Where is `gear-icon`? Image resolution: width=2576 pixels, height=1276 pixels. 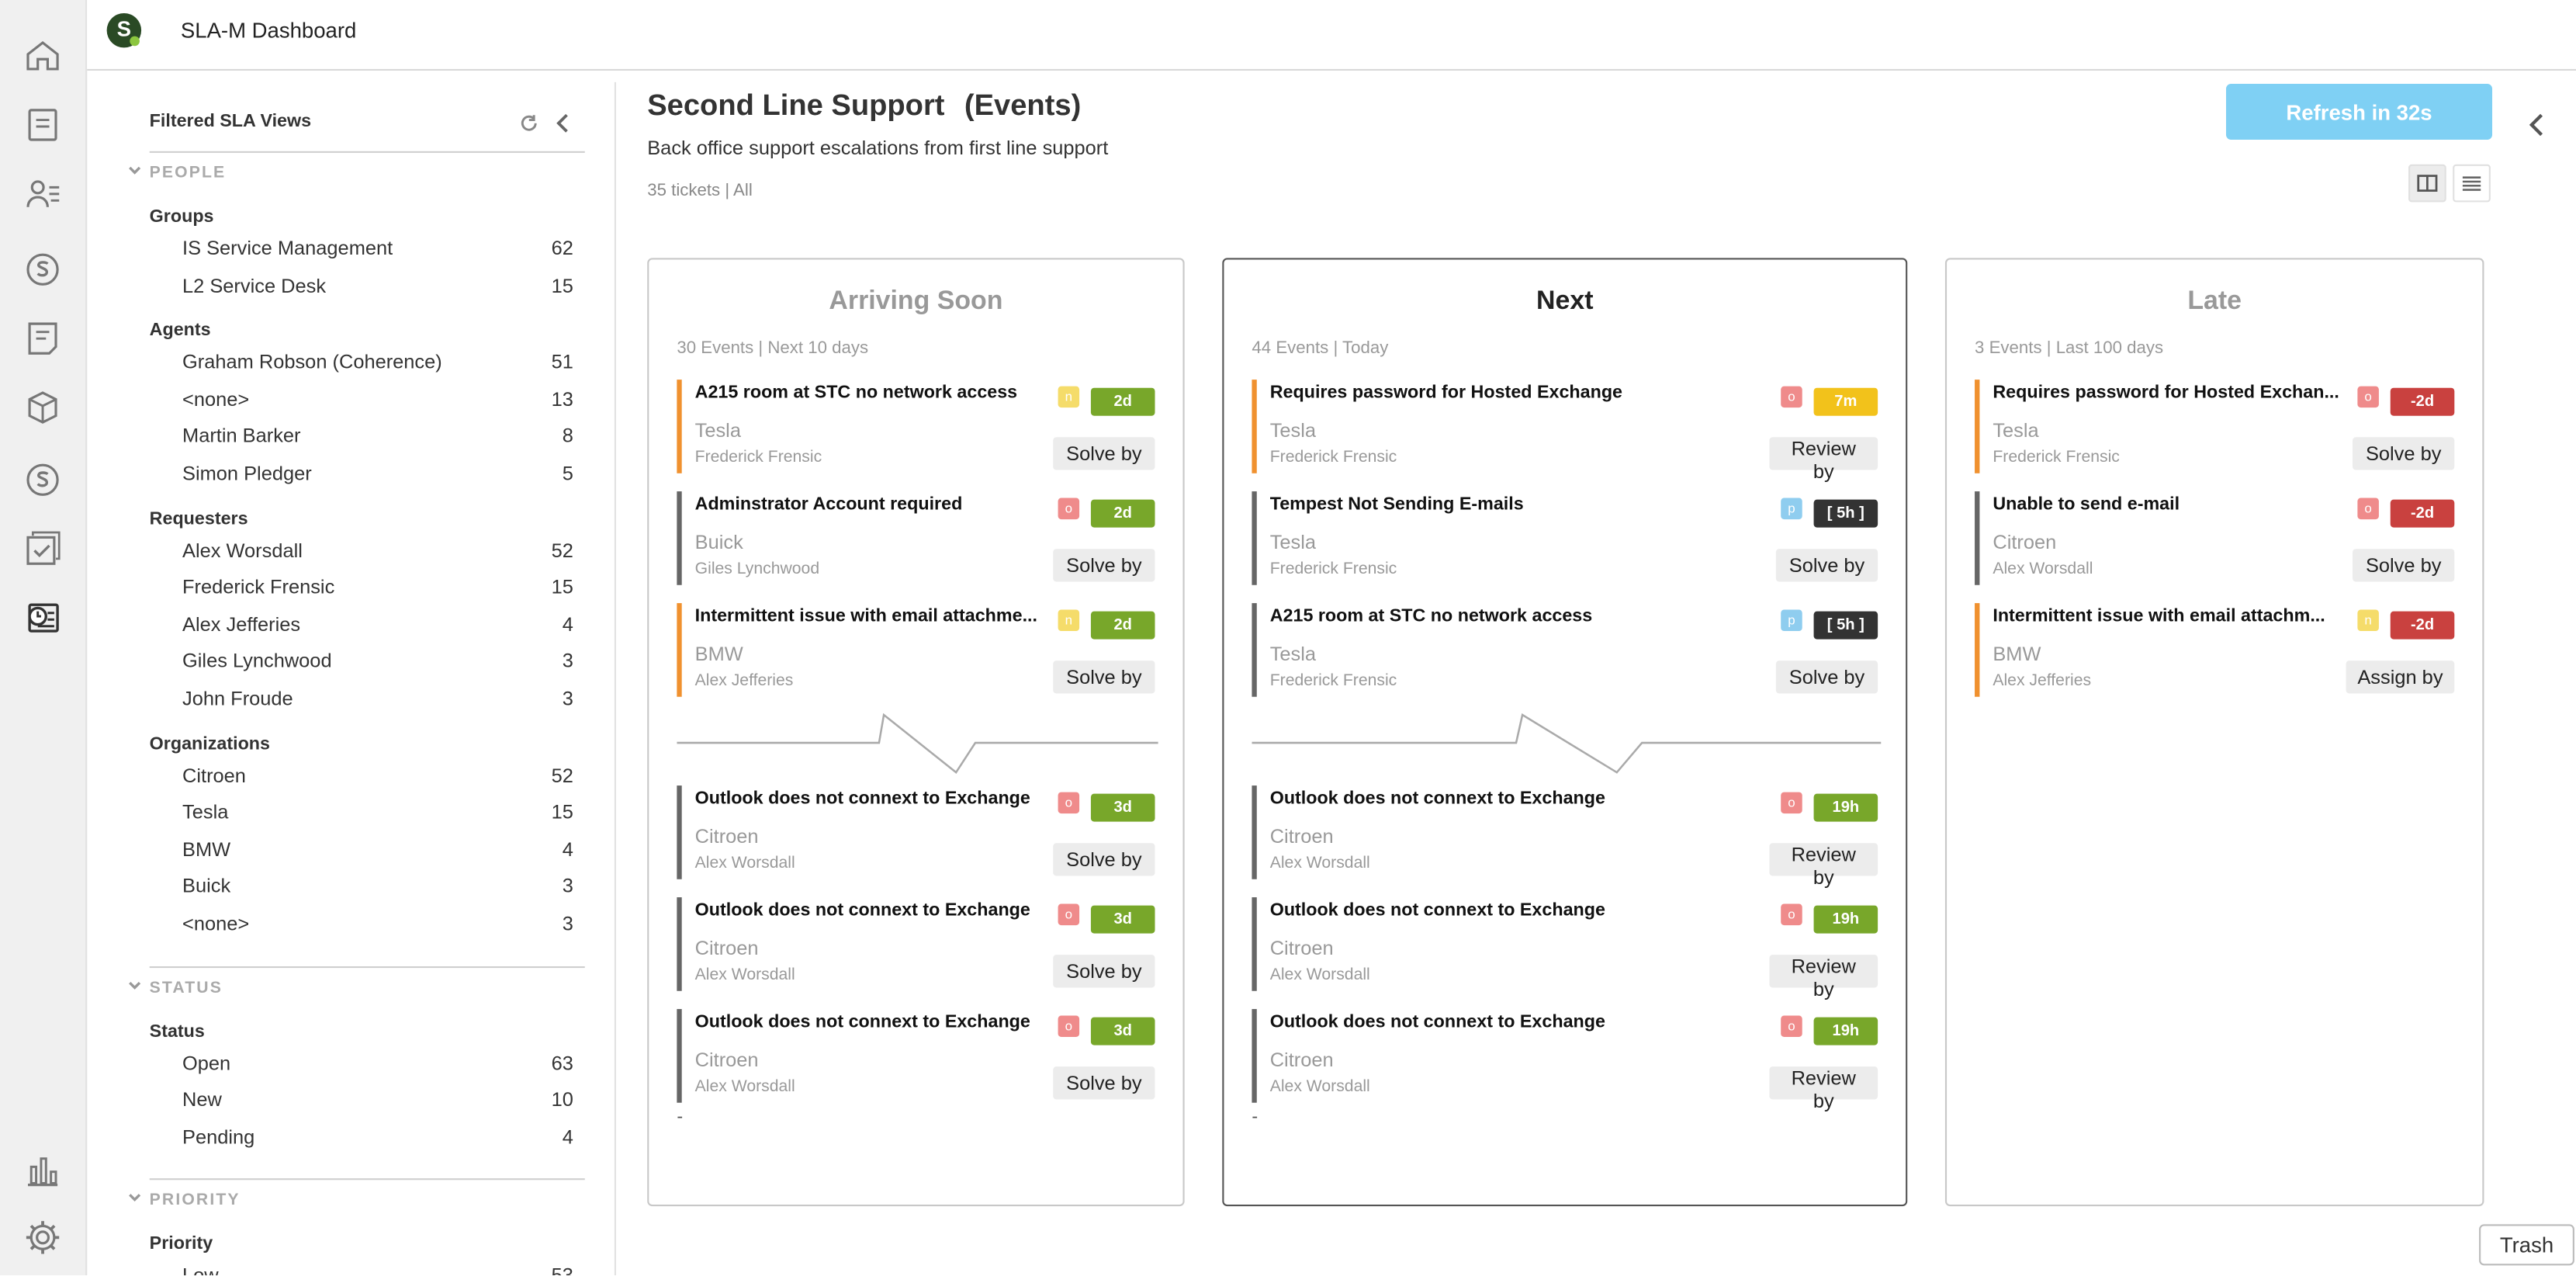
gear-icon is located at coordinates (43, 1237).